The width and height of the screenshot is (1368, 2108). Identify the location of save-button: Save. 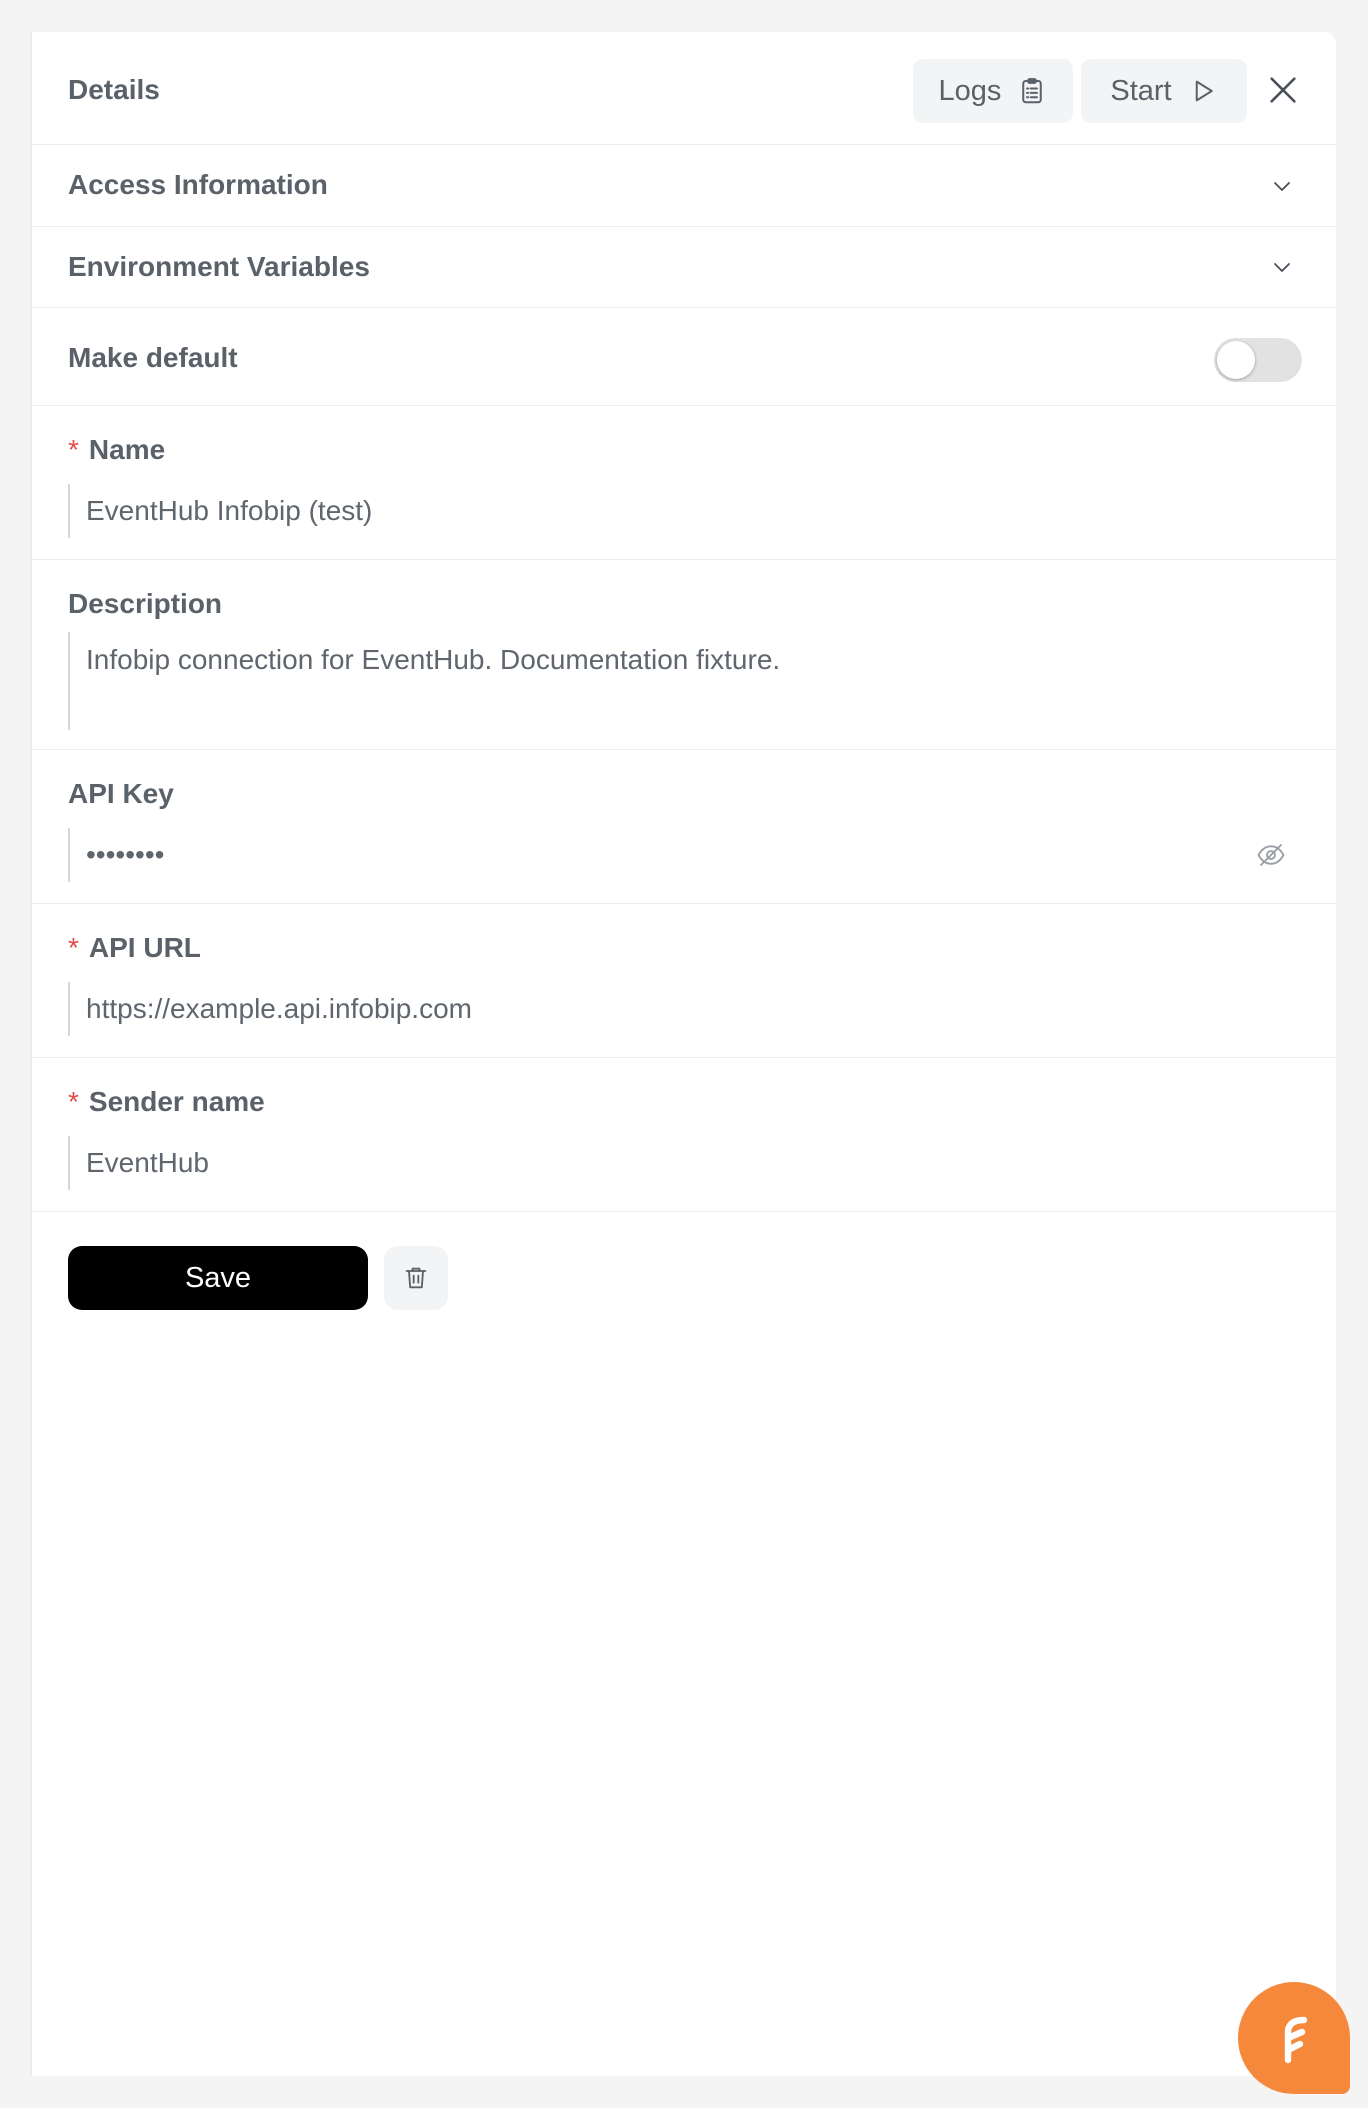
(218, 1278).